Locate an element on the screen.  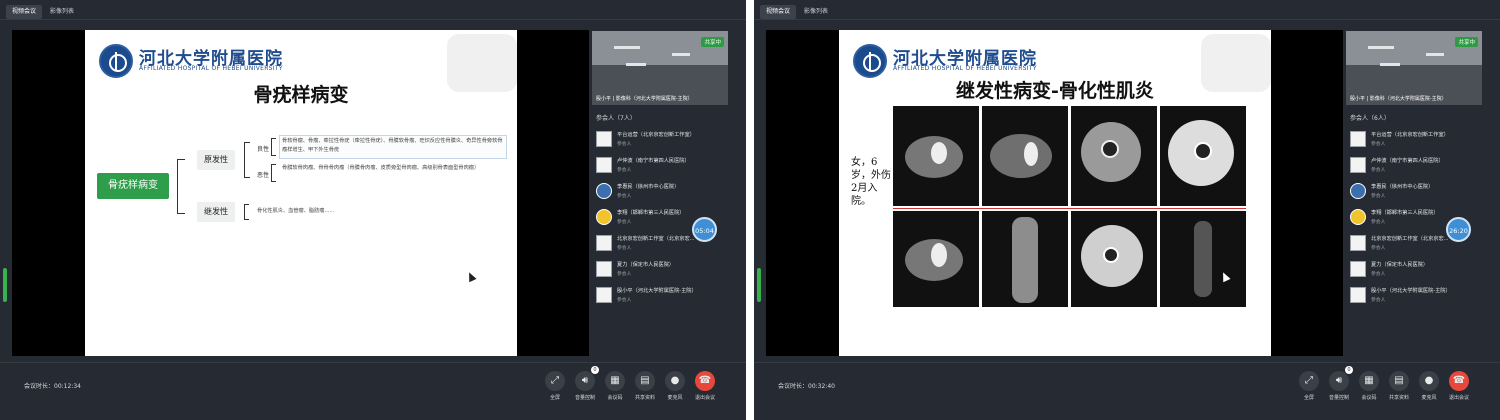
hospital-subtitle: AFFILIATED HOSPITAL OF HEBEI UNIVERSITY is located at coordinates (211, 68).